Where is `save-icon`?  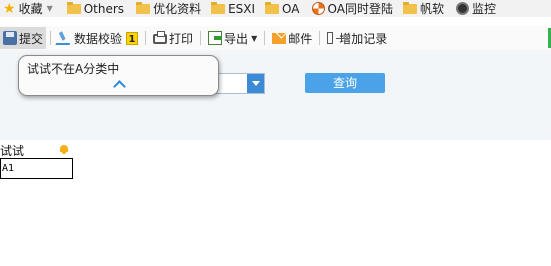
save-icon is located at coordinates (10, 38).